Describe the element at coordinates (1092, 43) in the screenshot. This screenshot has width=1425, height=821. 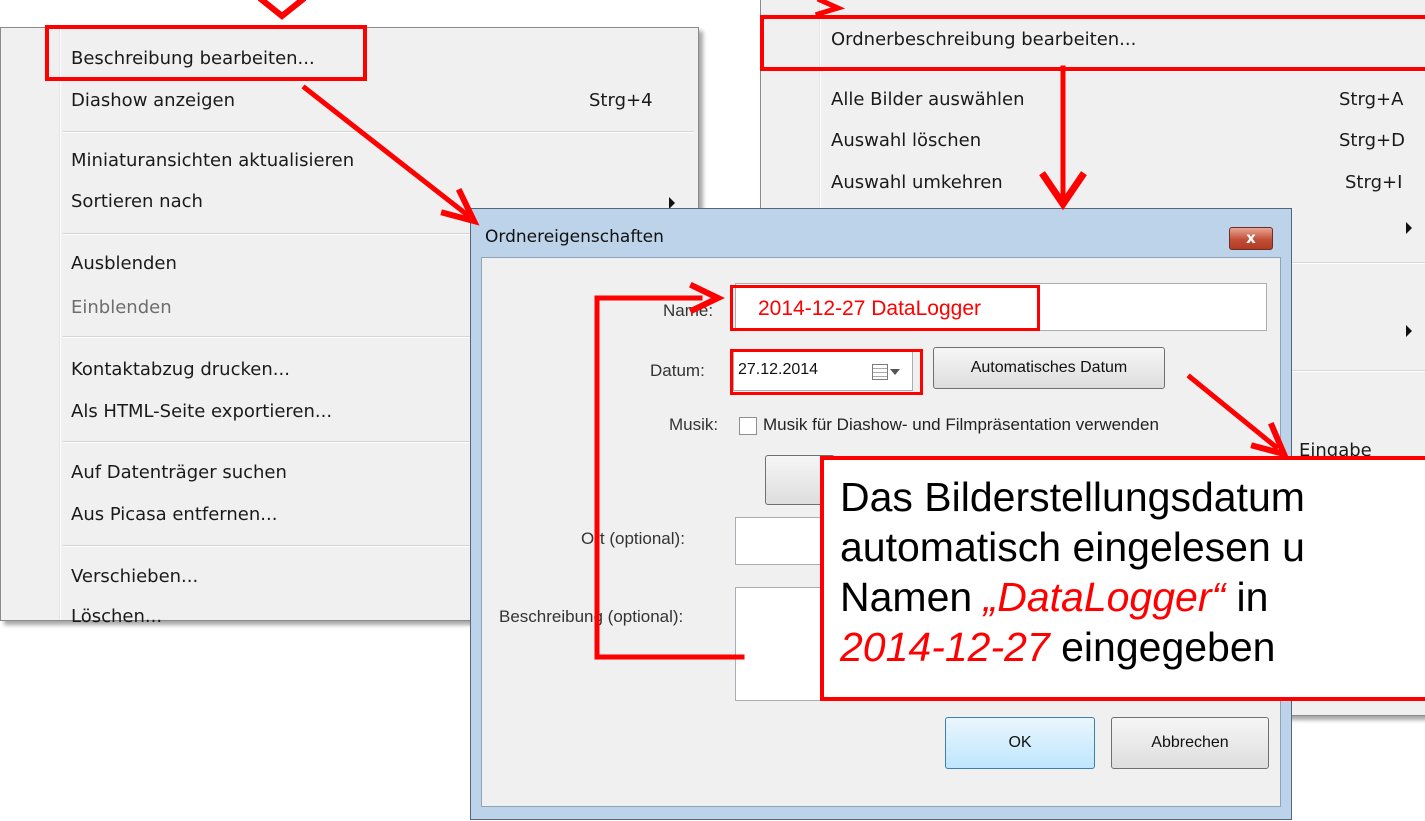
I see `highlight-edit-folder-description` at that location.